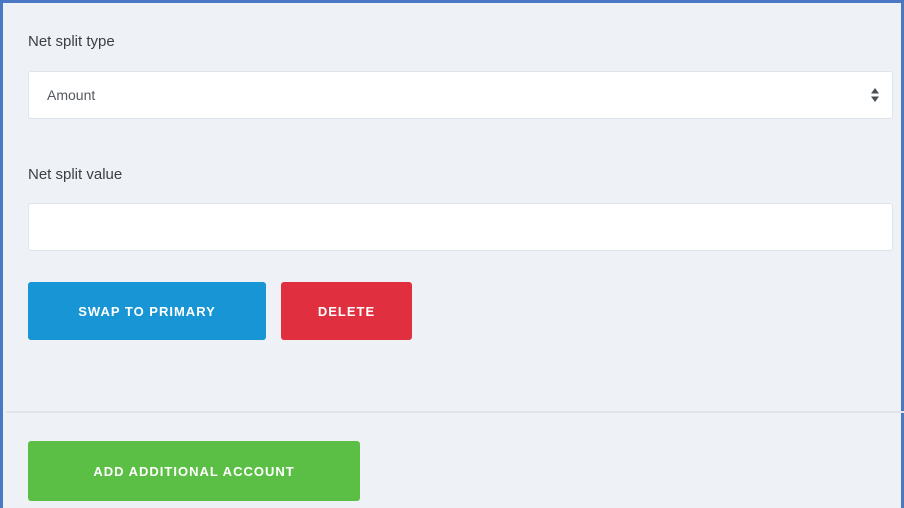 This screenshot has height=508, width=904. What do you see at coordinates (346, 311) in the screenshot?
I see `delete-button: DELETE` at bounding box center [346, 311].